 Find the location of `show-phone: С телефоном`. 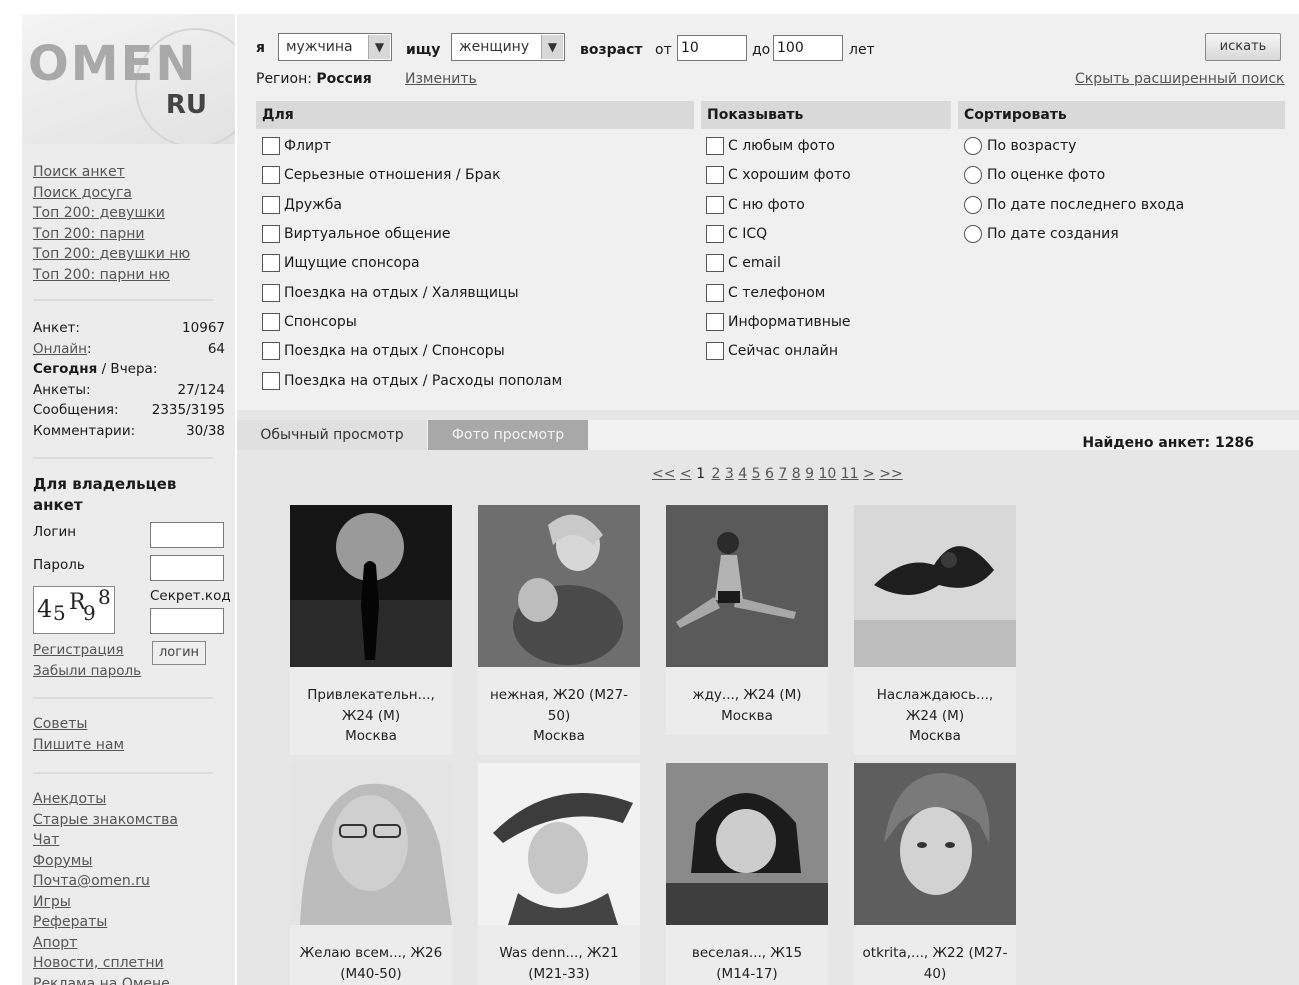

show-phone: С телефоном is located at coordinates (765, 293).